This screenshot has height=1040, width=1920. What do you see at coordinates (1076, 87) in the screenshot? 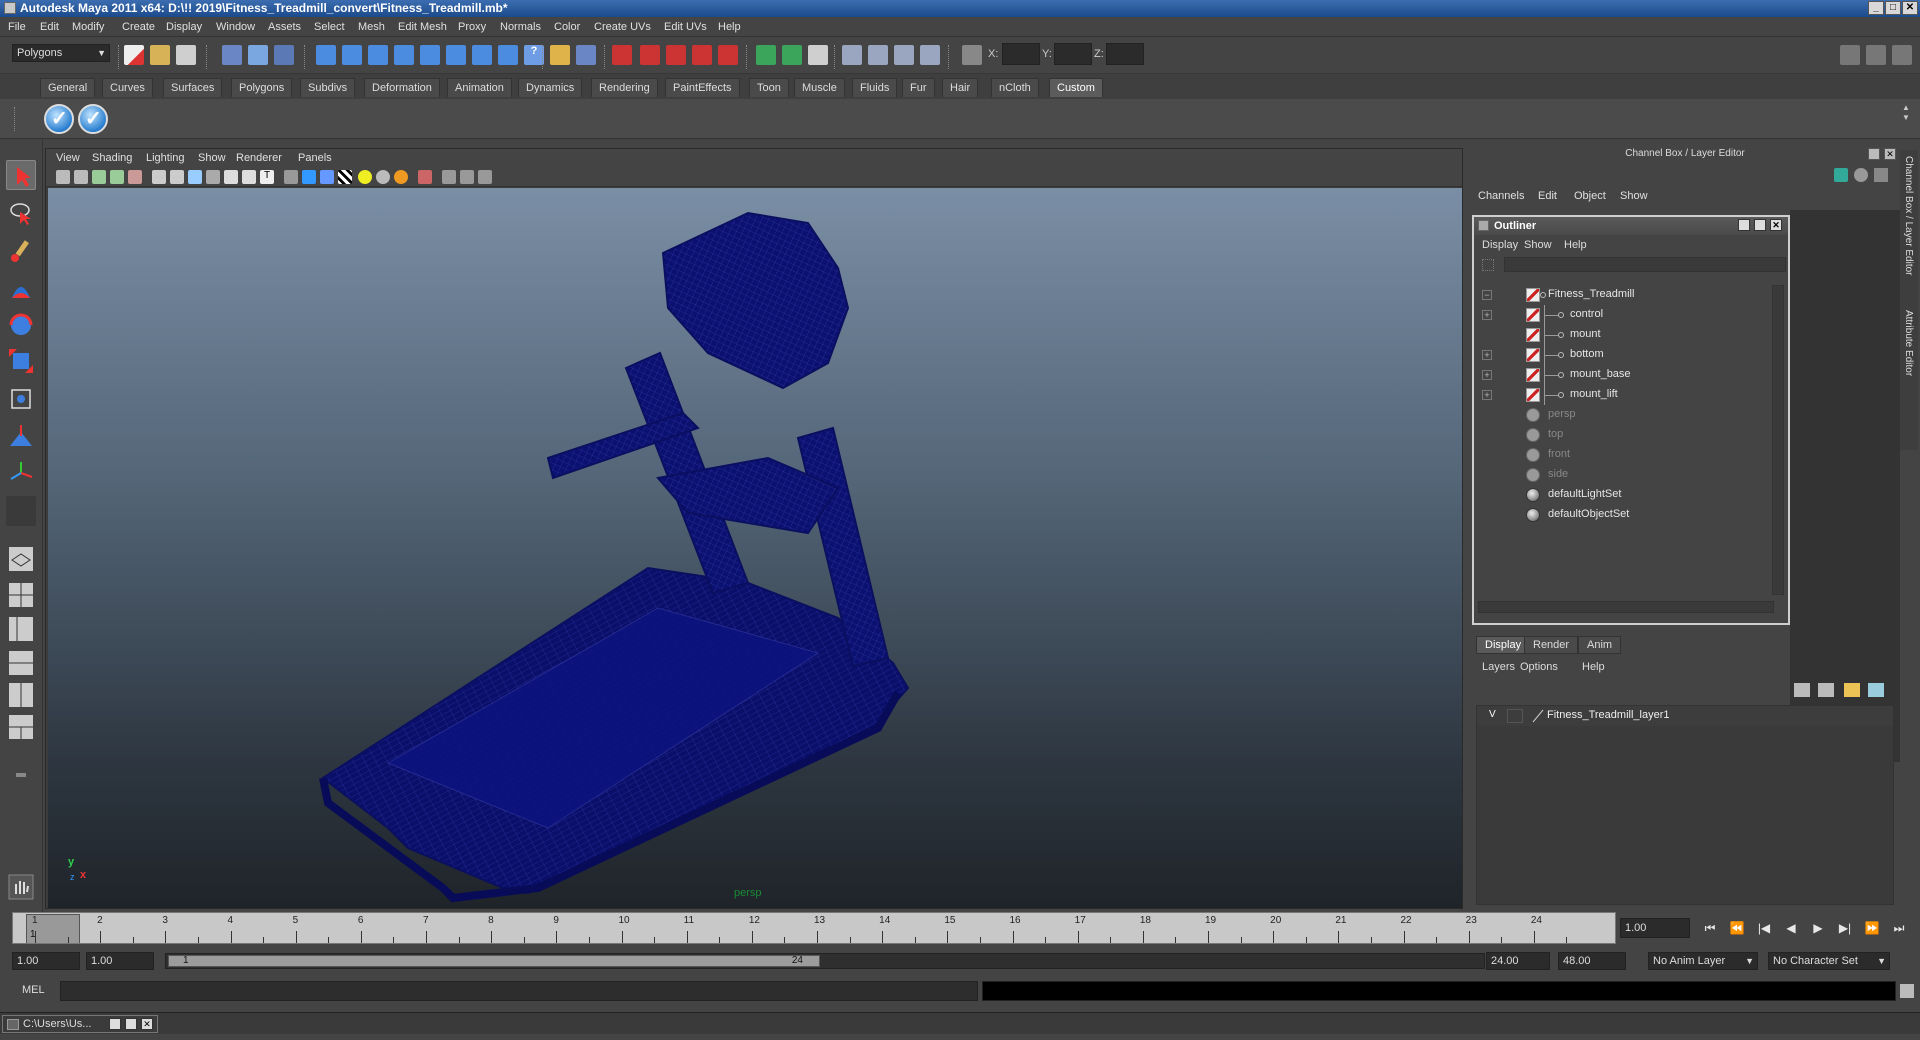
I see `shelf-tab-custom: Custom` at bounding box center [1076, 87].